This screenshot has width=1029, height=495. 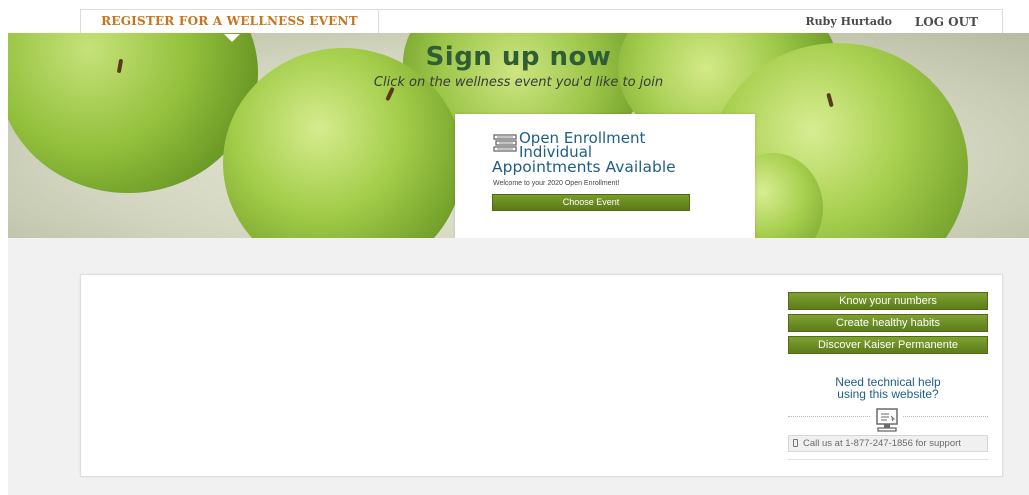 What do you see at coordinates (848, 21) in the screenshot?
I see `user-name: Ruby Hurtado` at bounding box center [848, 21].